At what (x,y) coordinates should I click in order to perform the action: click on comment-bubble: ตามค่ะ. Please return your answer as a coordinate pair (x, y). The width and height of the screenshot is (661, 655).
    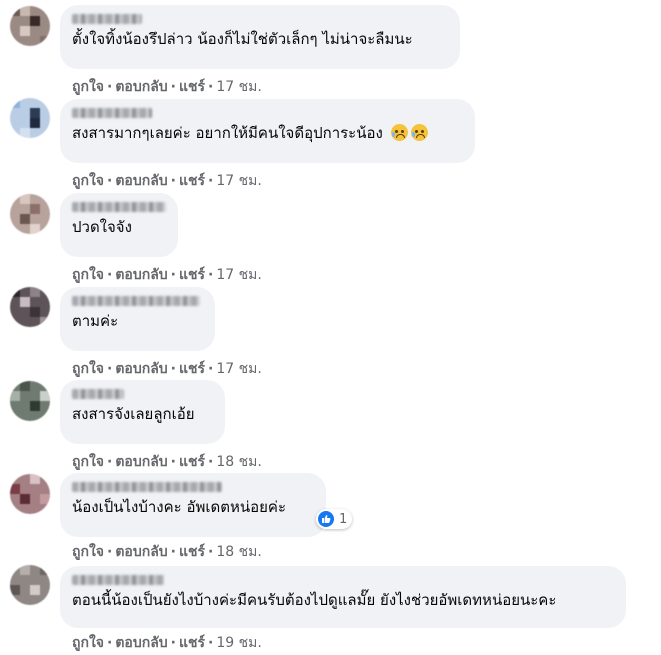
    Looking at the image, I should click on (137, 319).